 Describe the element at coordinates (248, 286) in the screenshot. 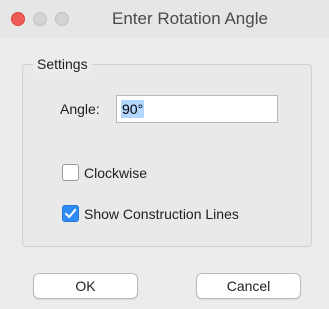

I see `cancel-button: Cancel` at that location.